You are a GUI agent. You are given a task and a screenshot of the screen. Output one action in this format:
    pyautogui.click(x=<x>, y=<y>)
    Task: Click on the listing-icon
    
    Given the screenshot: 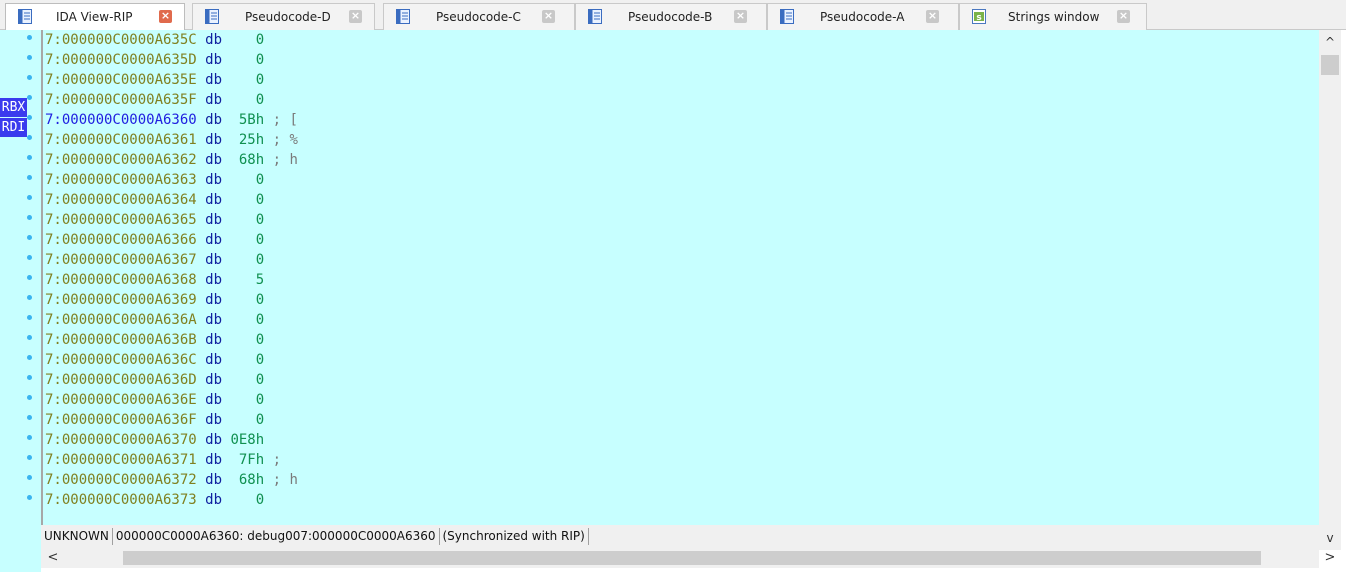 What is the action you would take?
    pyautogui.click(x=25, y=16)
    